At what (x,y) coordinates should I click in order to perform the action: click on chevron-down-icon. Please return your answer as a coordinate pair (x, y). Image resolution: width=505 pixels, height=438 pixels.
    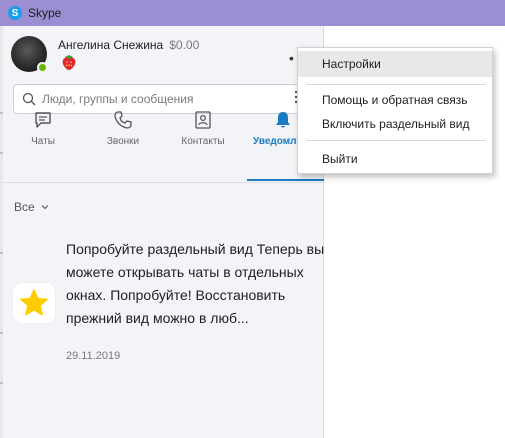
    Looking at the image, I should click on (45, 207).